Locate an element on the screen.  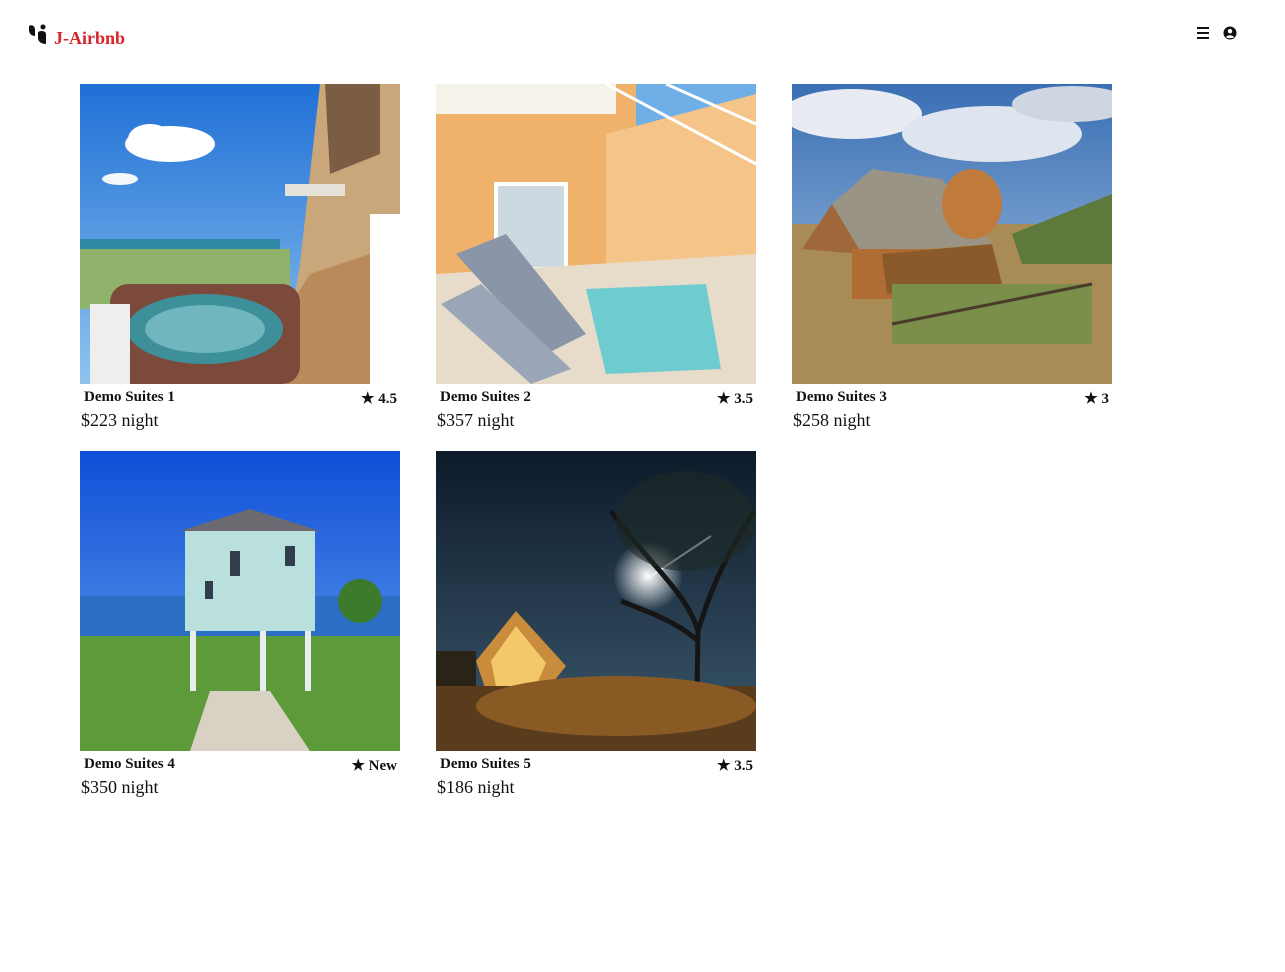
hamburger-menu-icon is located at coordinates (1204, 33).